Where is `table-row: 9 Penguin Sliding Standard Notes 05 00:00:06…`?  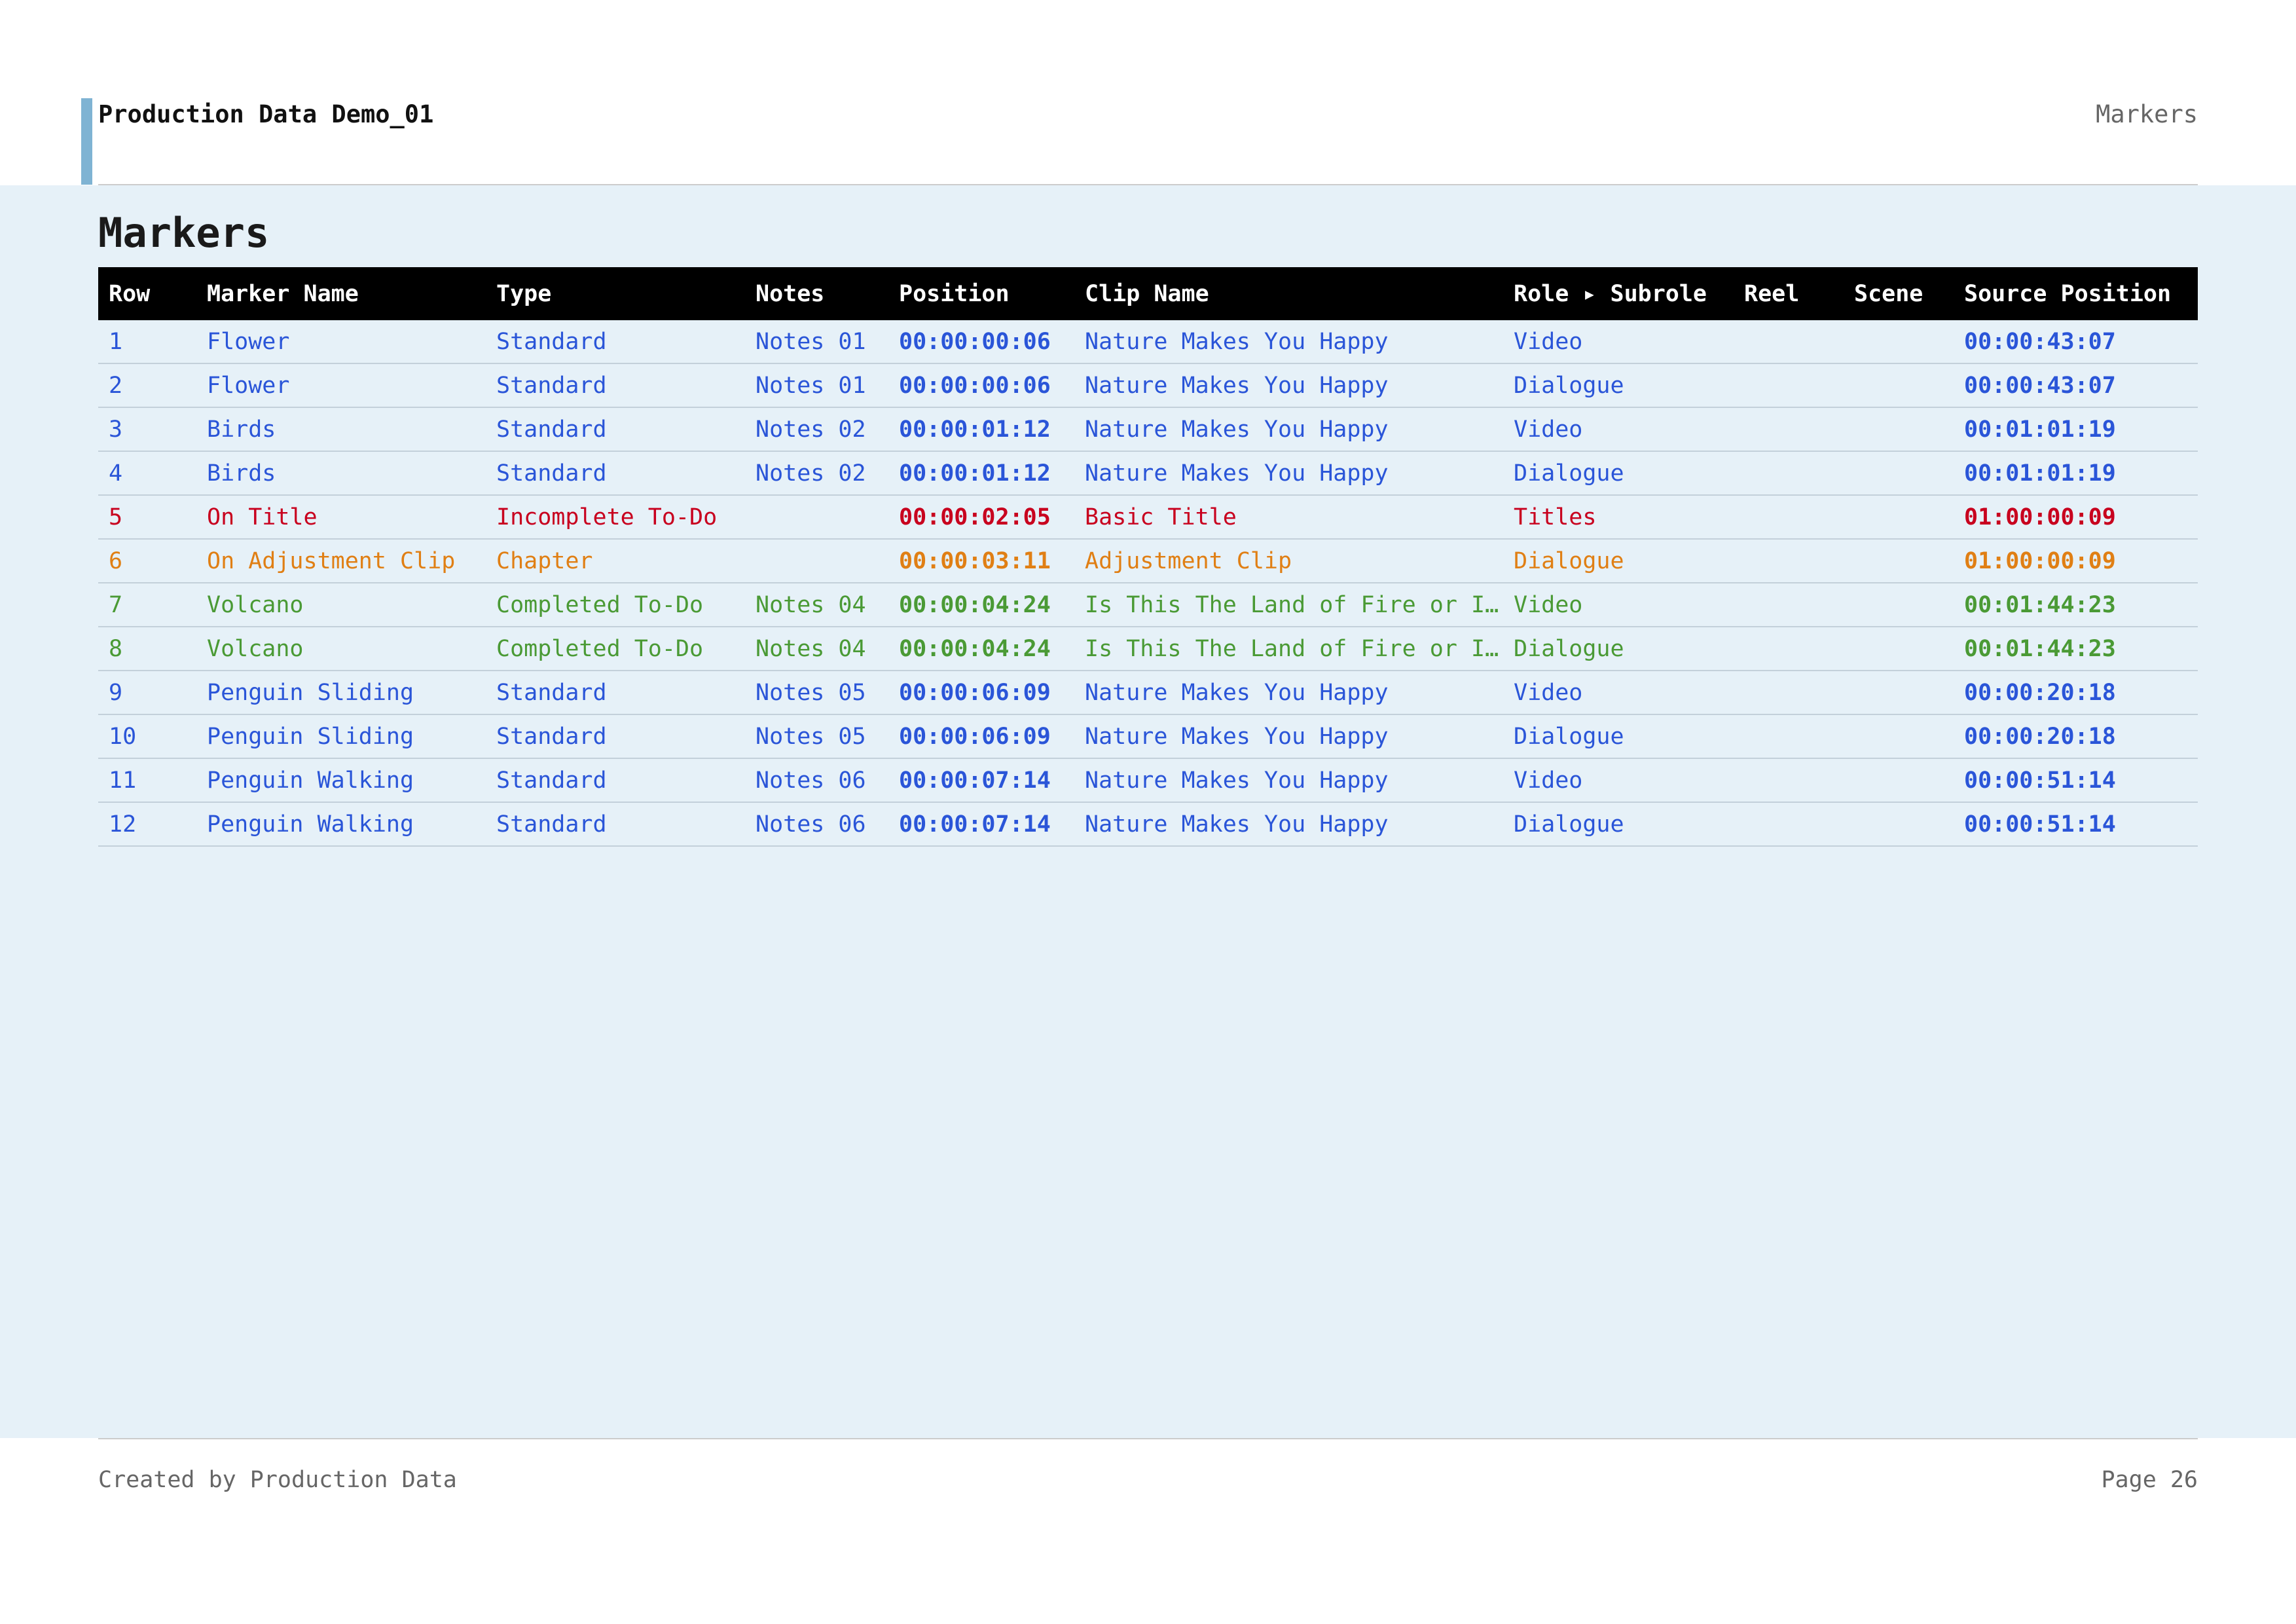 table-row: 9 Penguin Sliding Standard Notes 05 00:00:06… is located at coordinates (1148, 693).